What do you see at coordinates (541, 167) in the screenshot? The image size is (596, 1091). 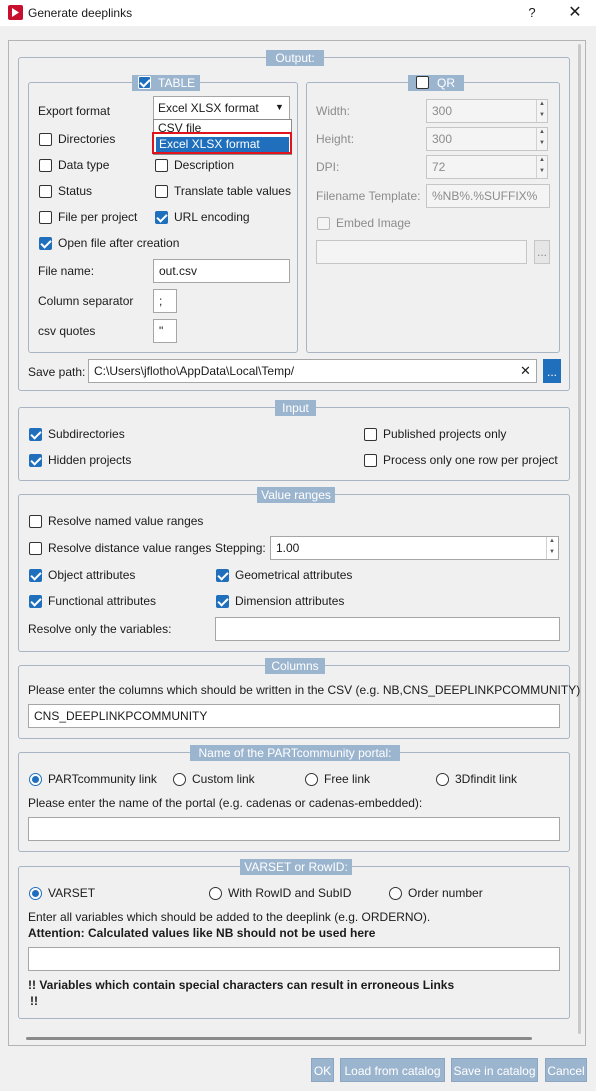 I see `qr-dpi-spinner: ▲ ▼` at bounding box center [541, 167].